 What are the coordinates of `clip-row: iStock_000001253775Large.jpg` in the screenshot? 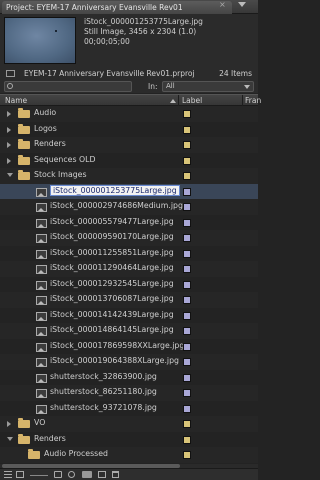 It's located at (129, 191).